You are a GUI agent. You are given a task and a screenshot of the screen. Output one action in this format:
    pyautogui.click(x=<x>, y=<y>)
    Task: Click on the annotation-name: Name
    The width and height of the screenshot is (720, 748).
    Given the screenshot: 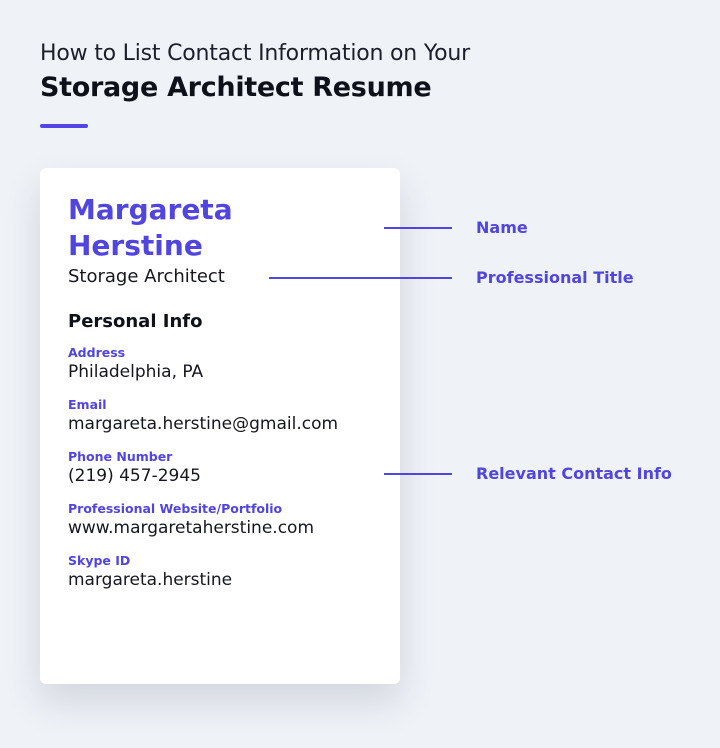 What is the action you would take?
    pyautogui.click(x=502, y=227)
    